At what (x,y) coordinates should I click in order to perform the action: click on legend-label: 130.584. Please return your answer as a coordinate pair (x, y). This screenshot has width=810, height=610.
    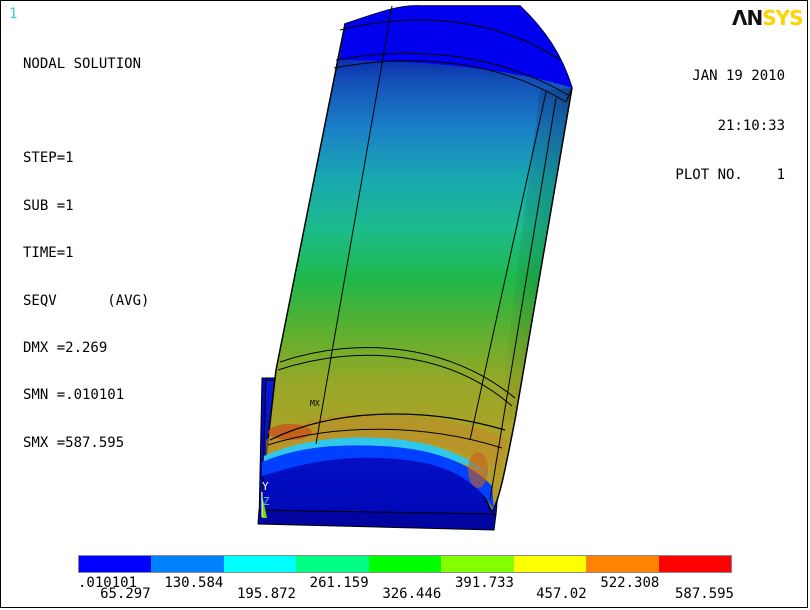
    Looking at the image, I should click on (194, 583).